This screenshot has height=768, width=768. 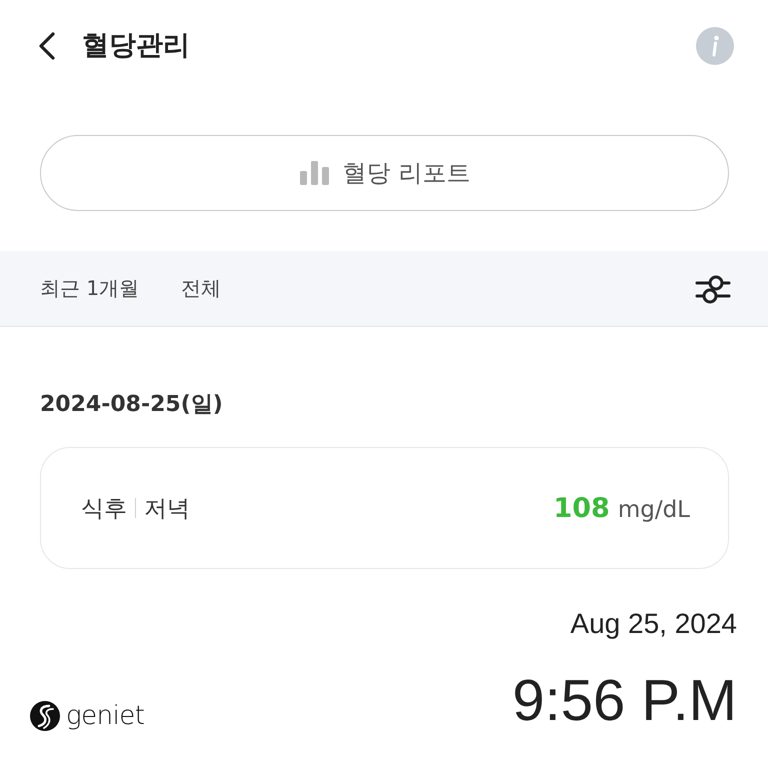 I want to click on bar-chart-icon, so click(x=314, y=173).